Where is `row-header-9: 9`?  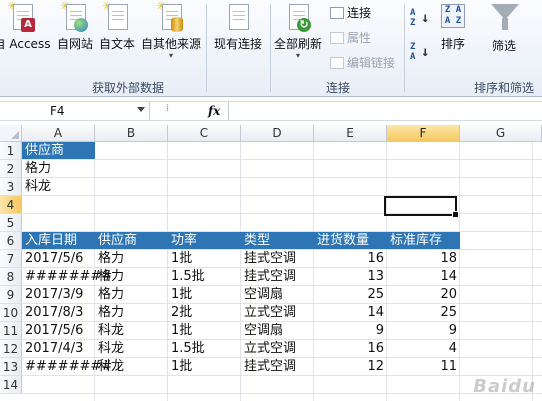
row-header-9: 9 is located at coordinates (11, 295).